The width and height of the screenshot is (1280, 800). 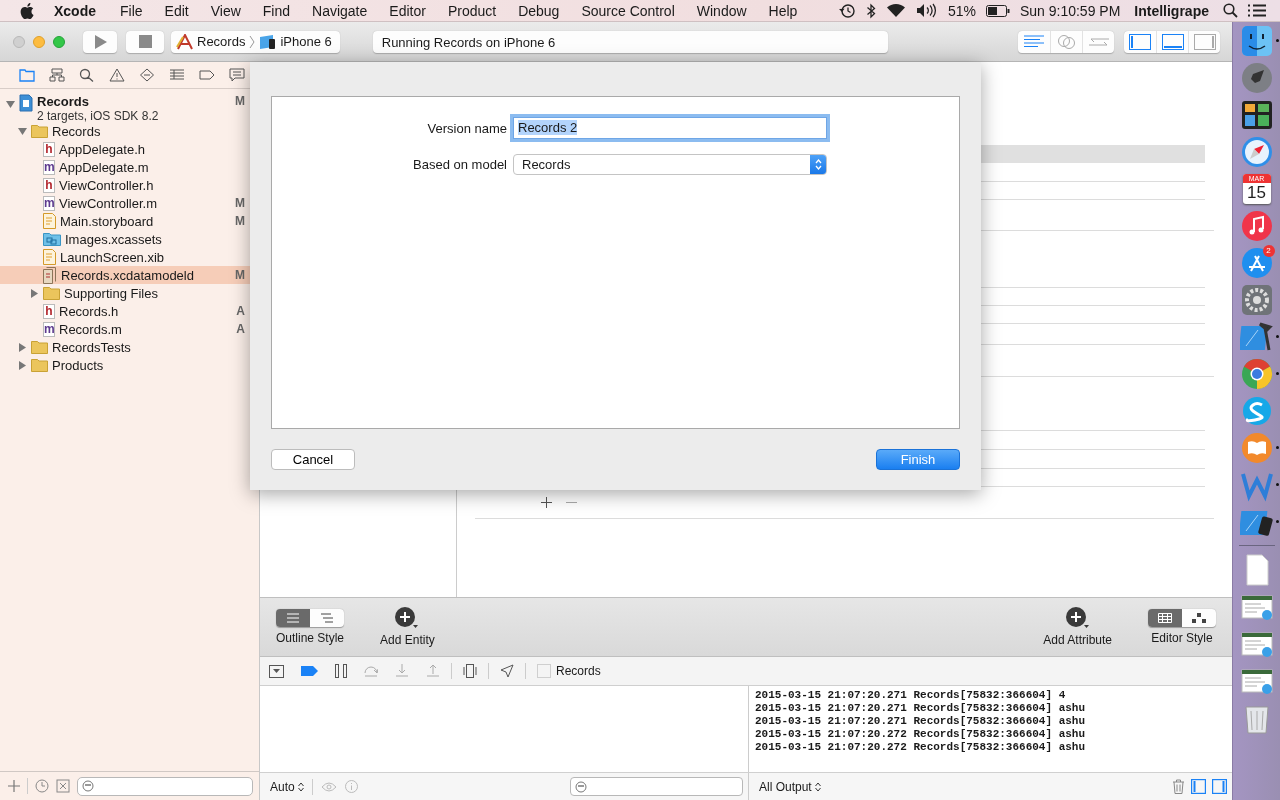 What do you see at coordinates (507, 671) in the screenshot?
I see `location-arrow-icon` at bounding box center [507, 671].